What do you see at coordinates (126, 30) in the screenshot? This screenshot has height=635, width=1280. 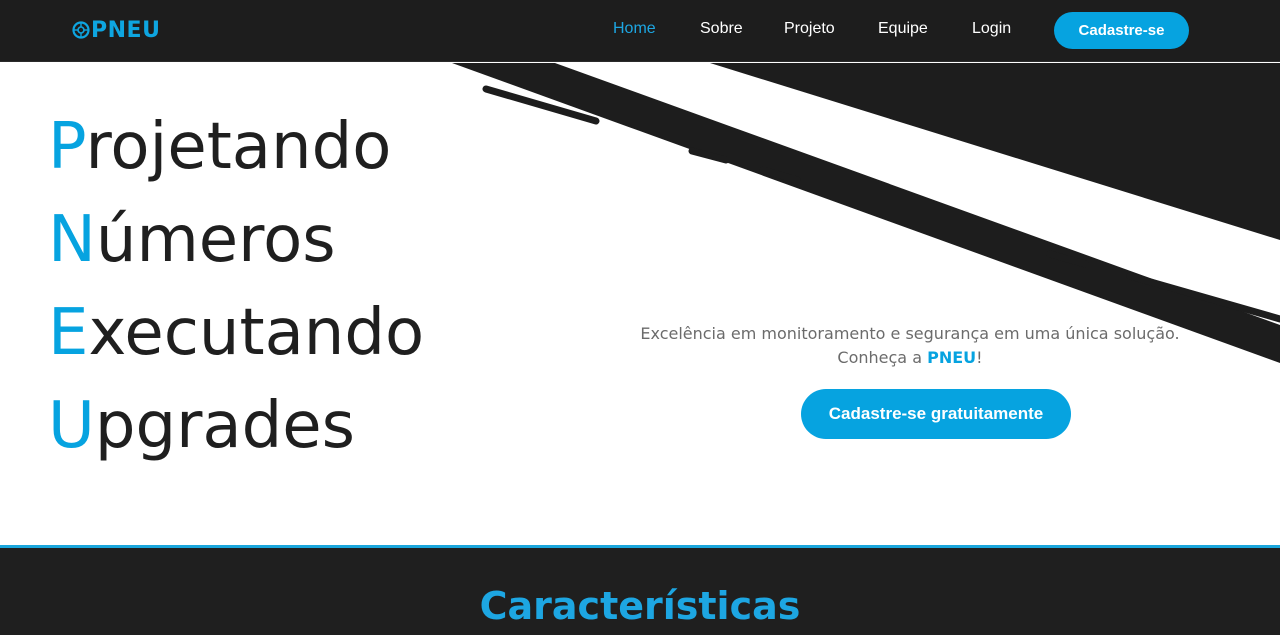 I see `logo-text: PNEU` at bounding box center [126, 30].